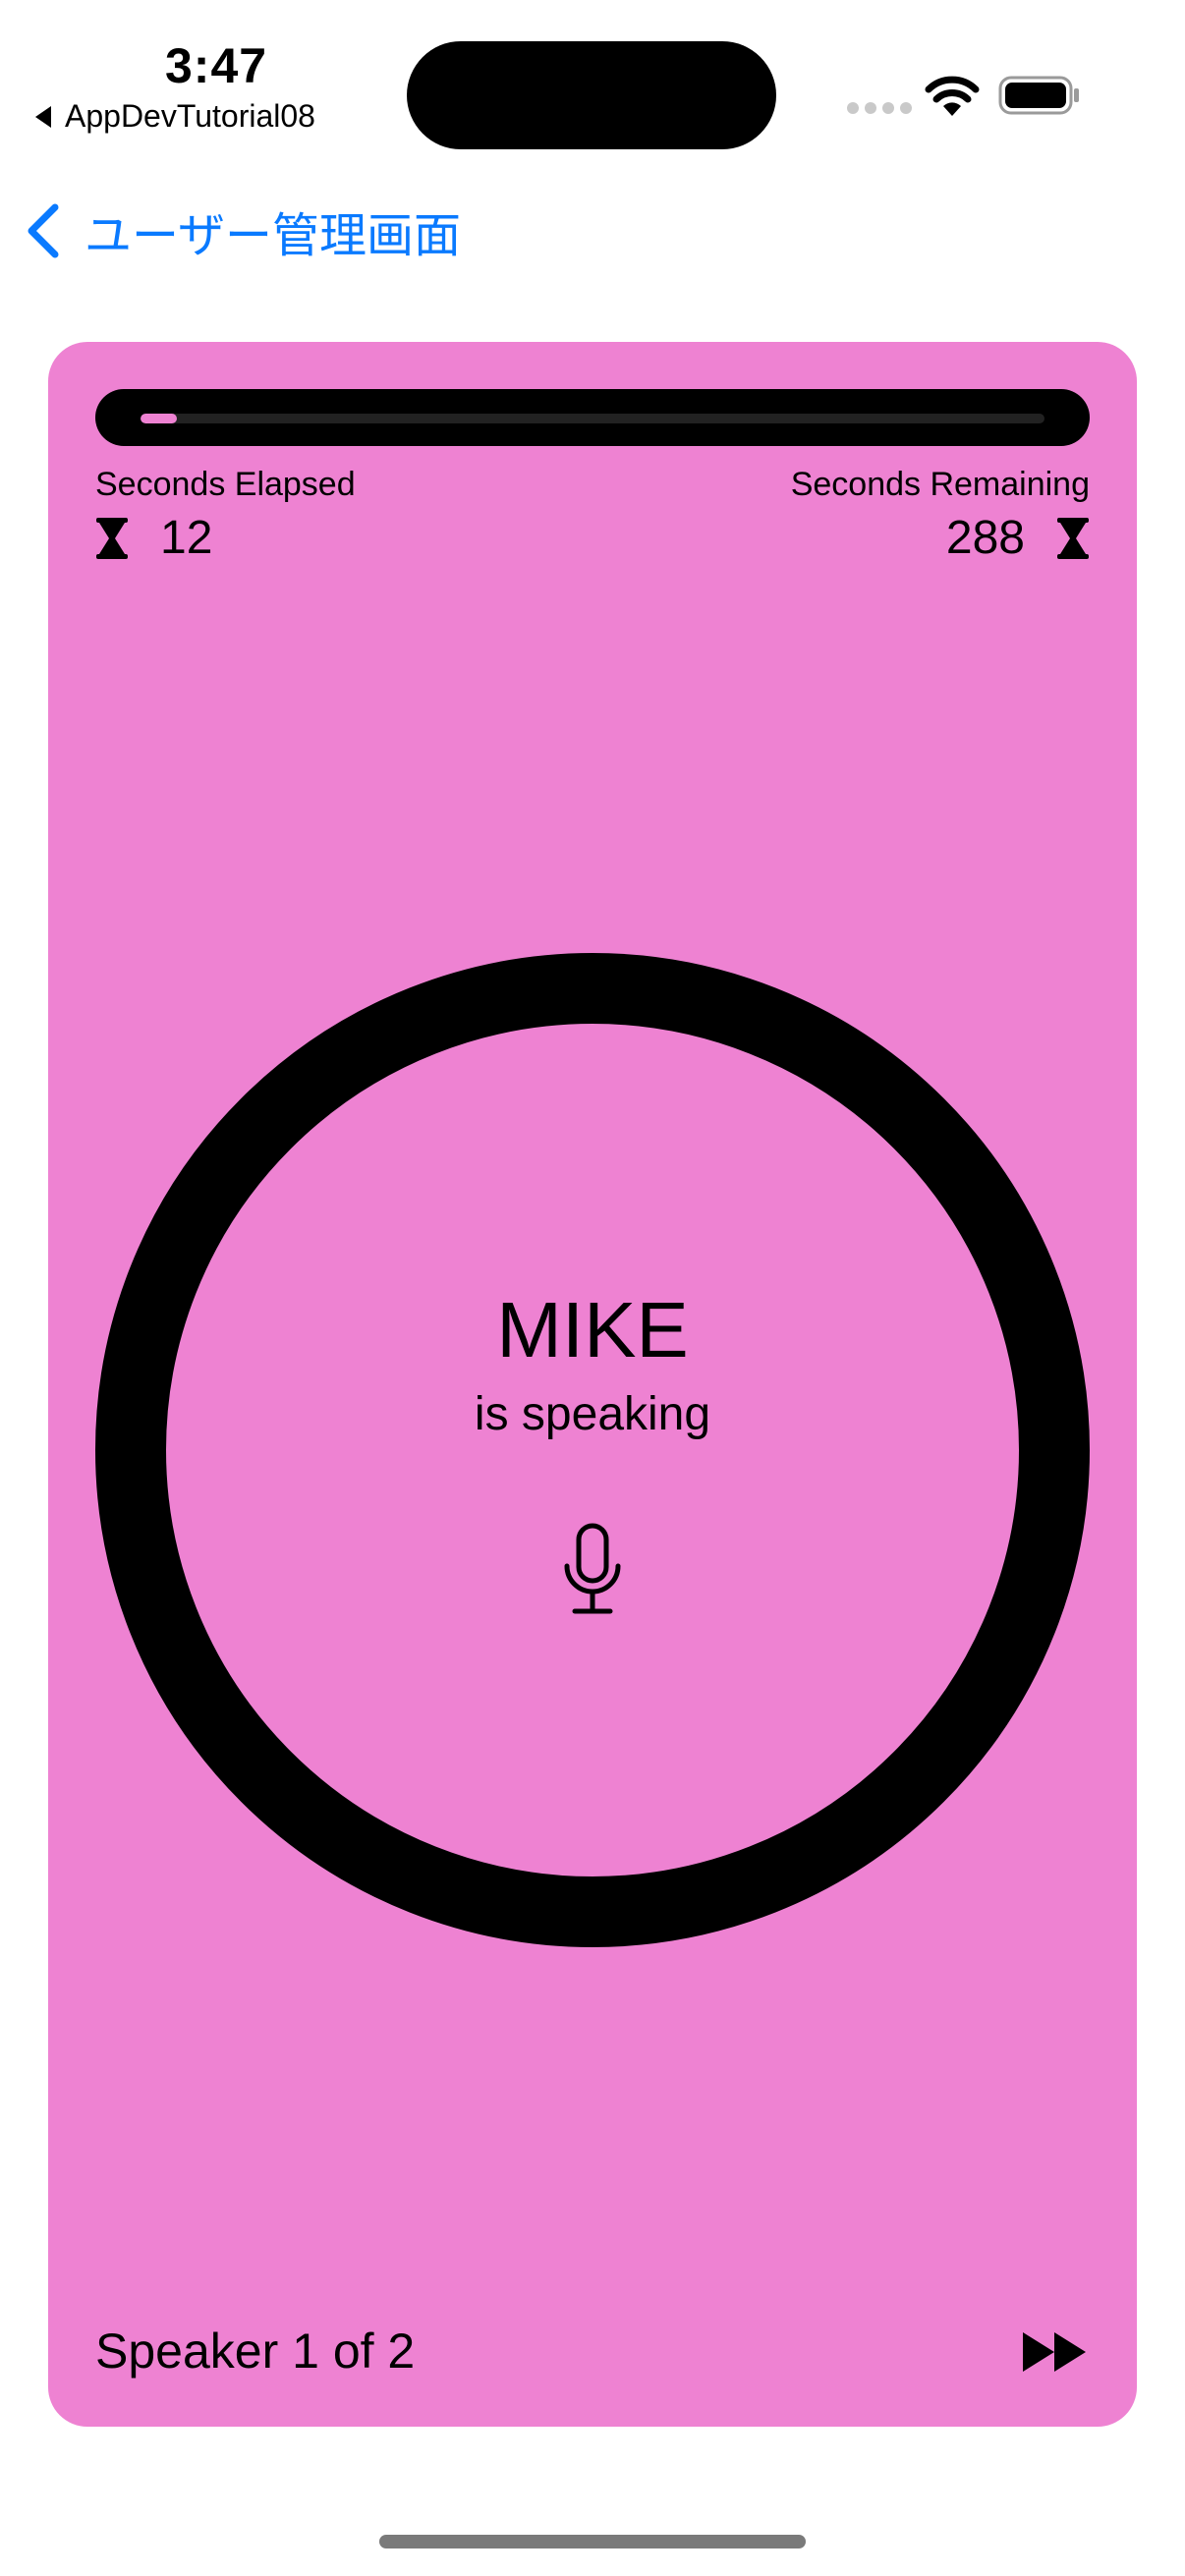 This screenshot has height=2576, width=1185. I want to click on status-time: 3:47, so click(216, 65).